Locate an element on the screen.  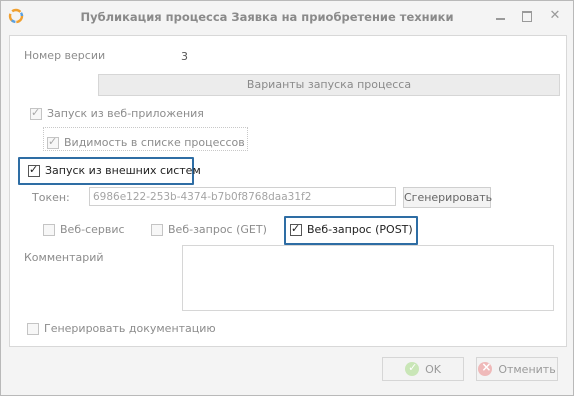
web-service-checkbox is located at coordinates (49, 229).